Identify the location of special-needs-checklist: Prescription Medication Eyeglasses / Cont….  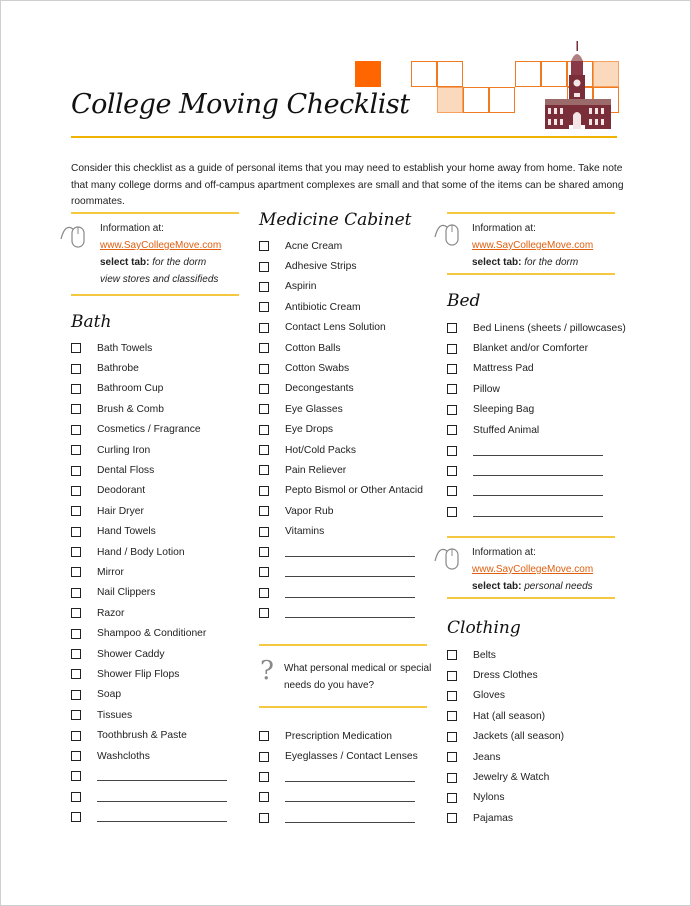
(338, 777).